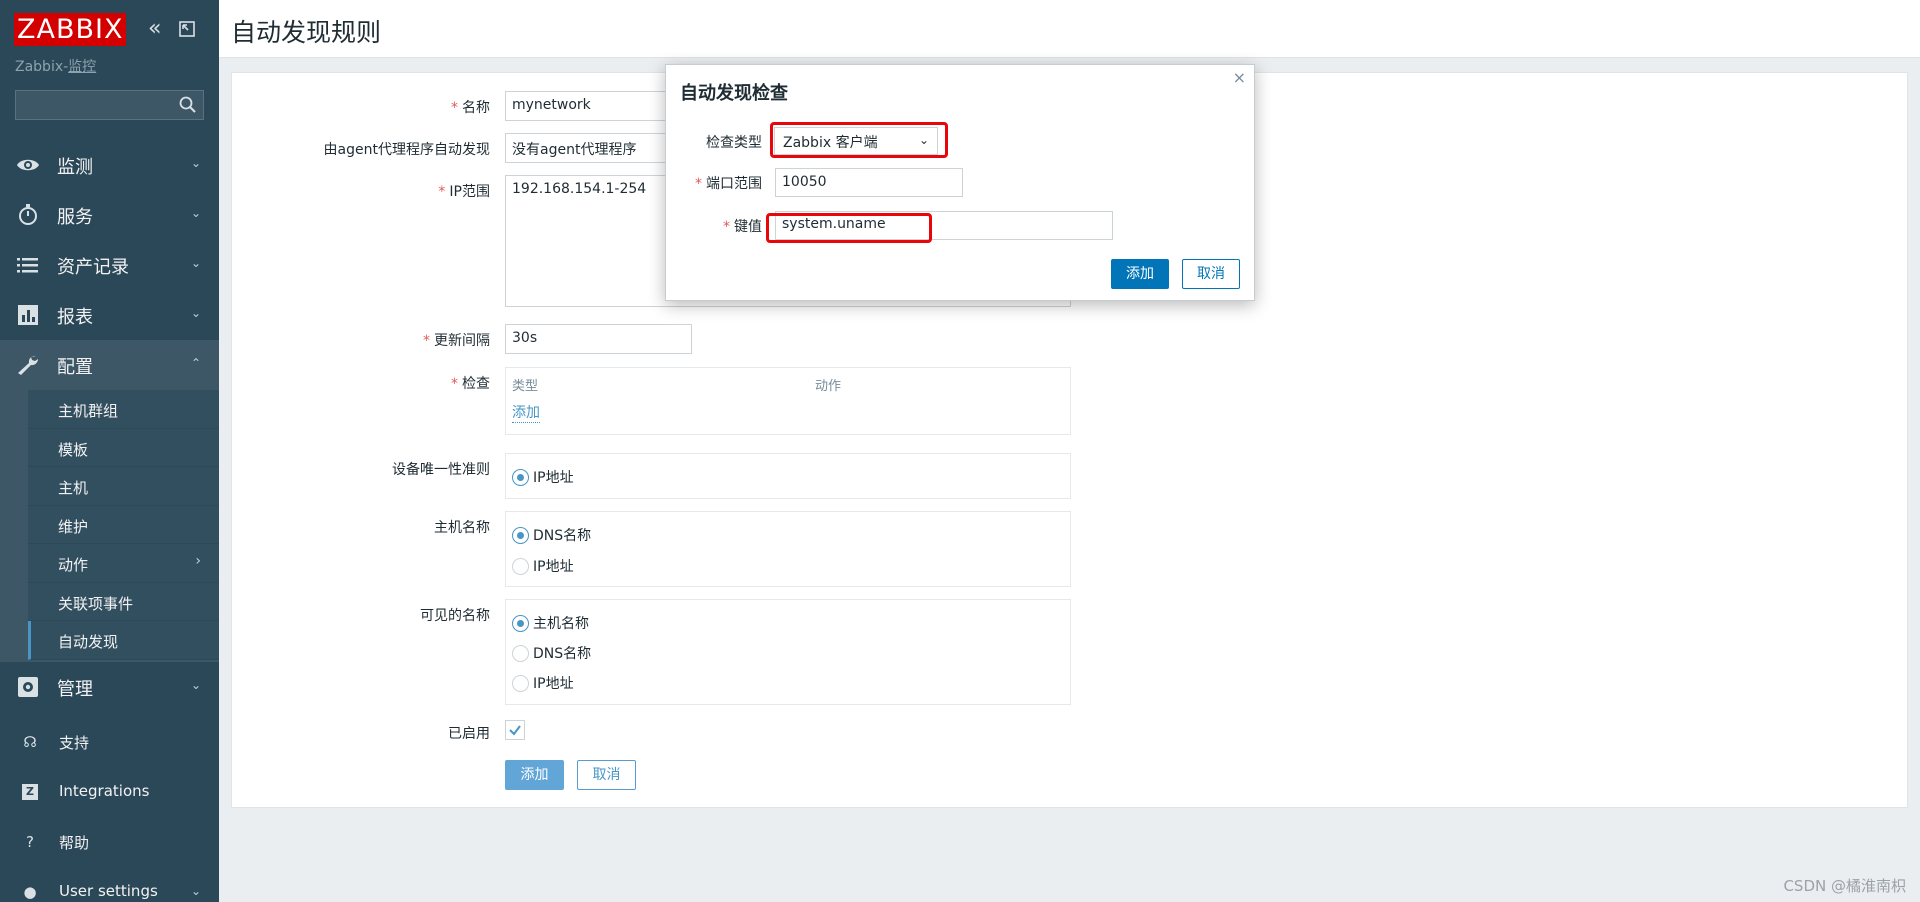  I want to click on nav-item-support: ☊ 支持, so click(109, 743).